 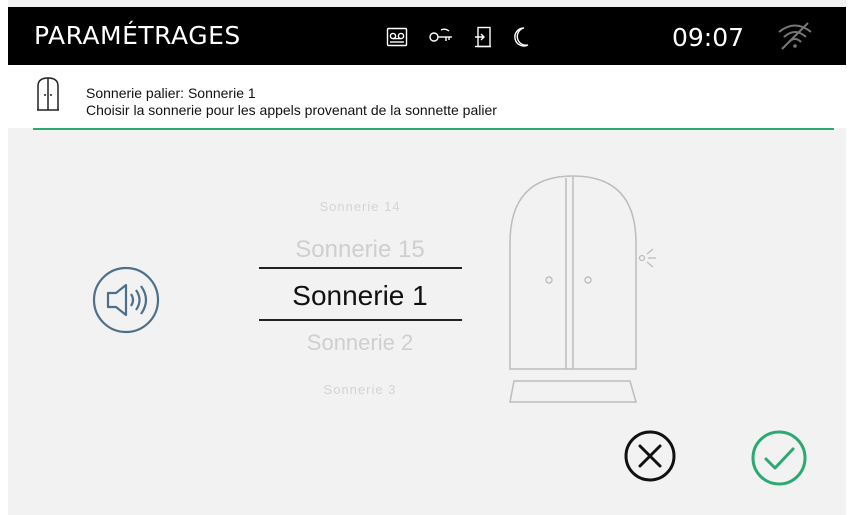 What do you see at coordinates (360, 206) in the screenshot?
I see `ringtone-option: Sonnerie 14` at bounding box center [360, 206].